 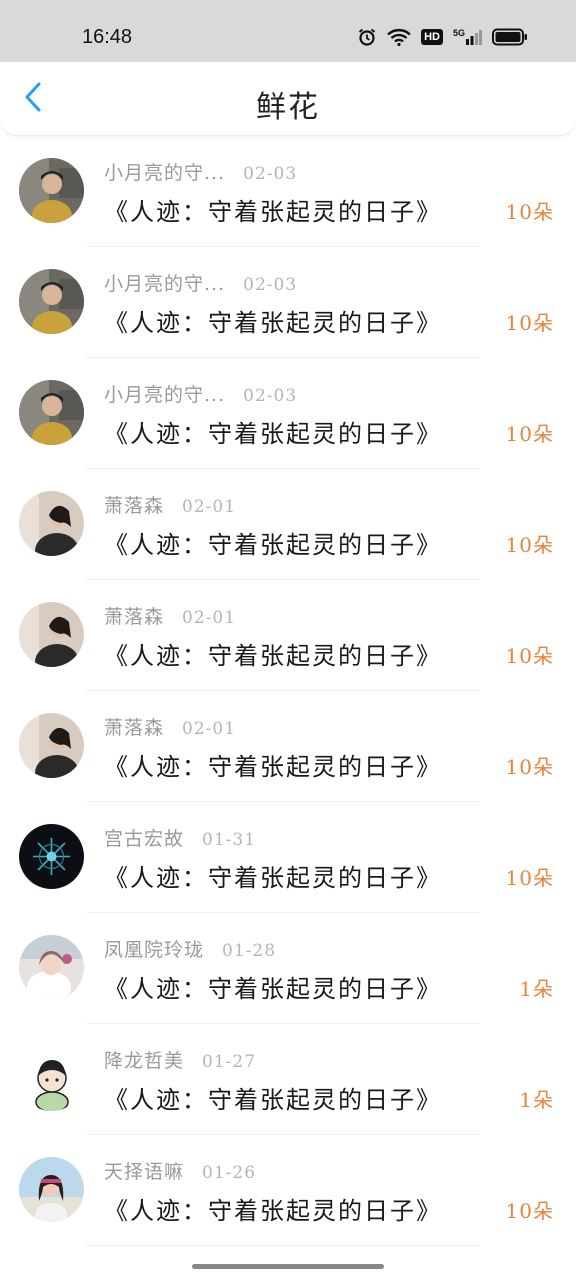 What do you see at coordinates (367, 37) in the screenshot?
I see `alarm-icon` at bounding box center [367, 37].